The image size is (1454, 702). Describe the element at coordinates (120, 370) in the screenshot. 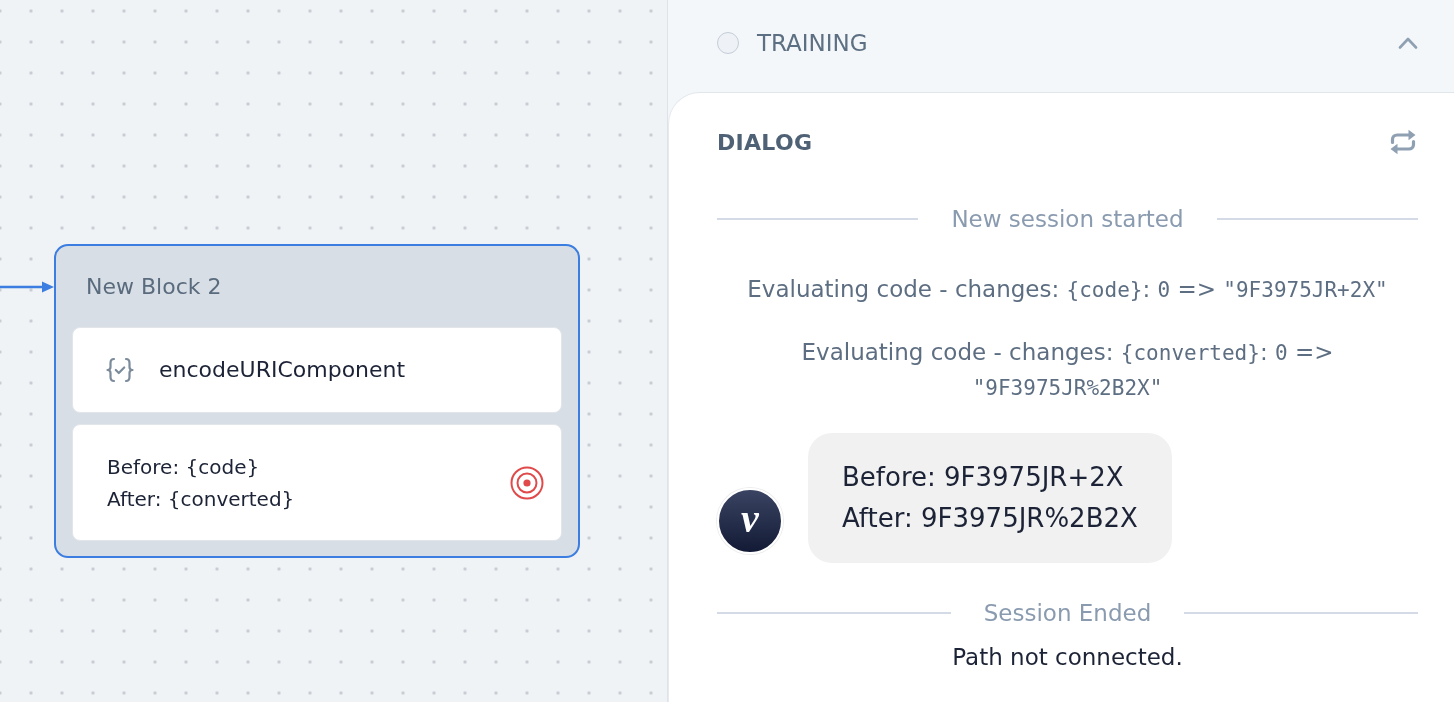

I see `code-braces-icon` at that location.